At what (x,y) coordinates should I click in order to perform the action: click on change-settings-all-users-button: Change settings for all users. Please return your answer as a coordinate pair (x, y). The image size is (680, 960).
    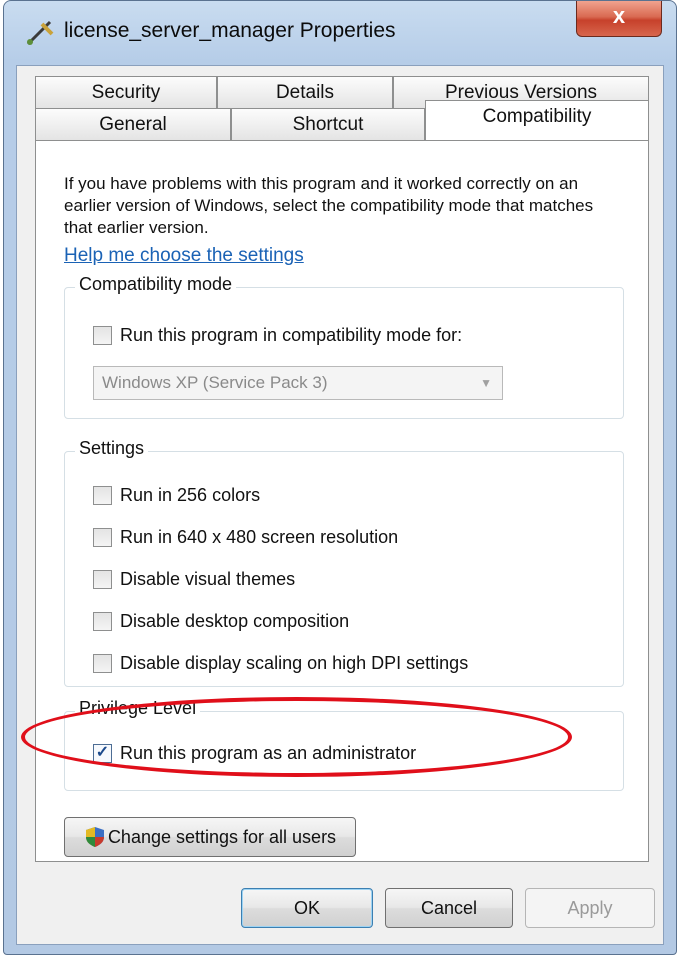
    Looking at the image, I should click on (210, 837).